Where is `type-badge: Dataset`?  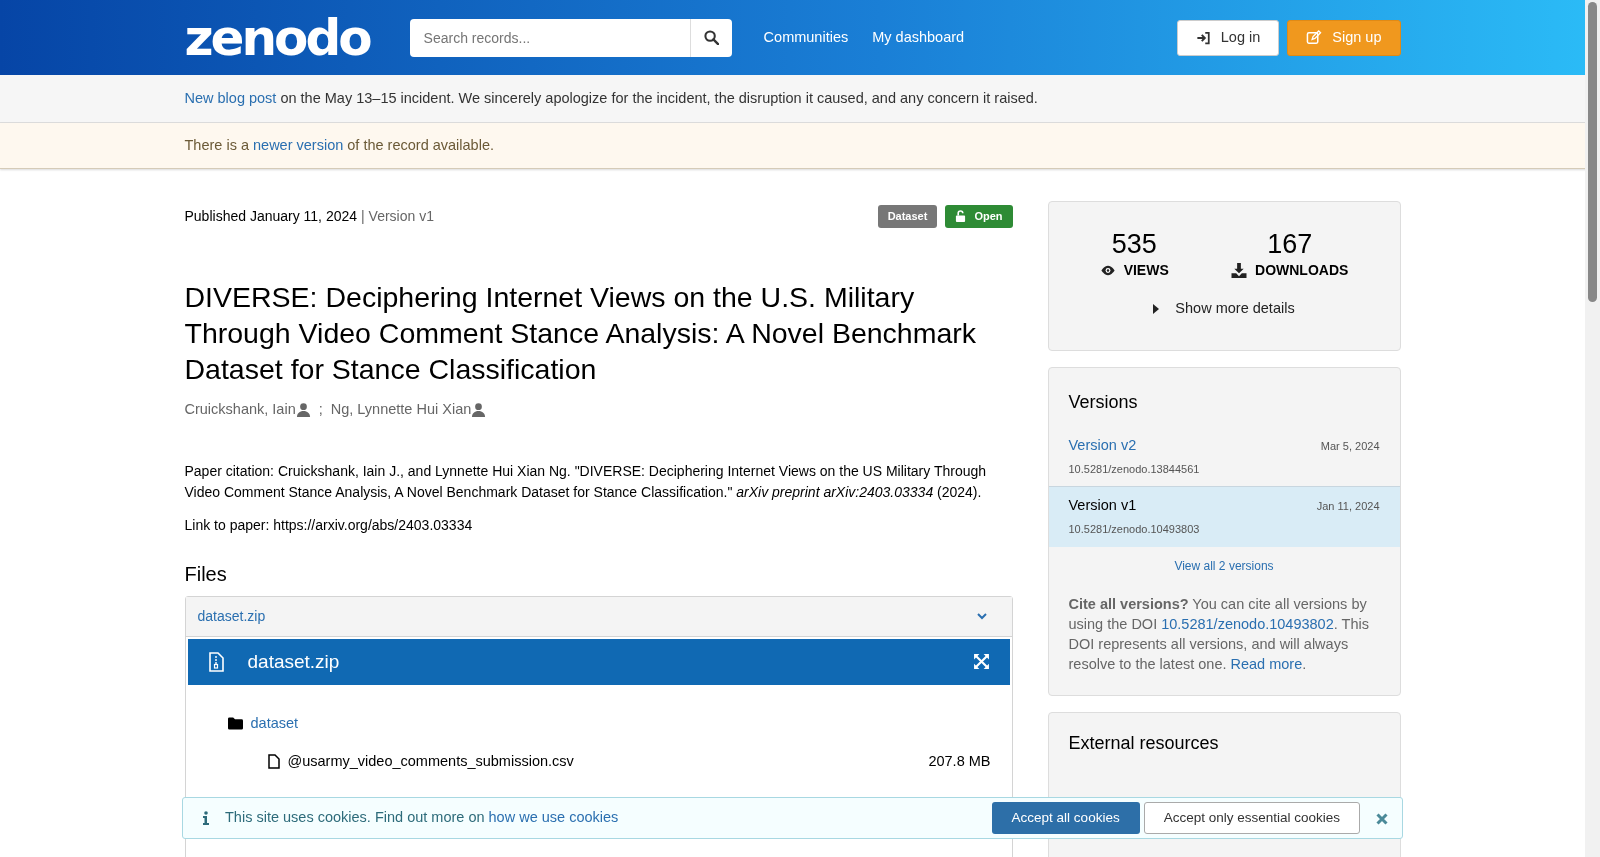
type-badge: Dataset is located at coordinates (907, 216).